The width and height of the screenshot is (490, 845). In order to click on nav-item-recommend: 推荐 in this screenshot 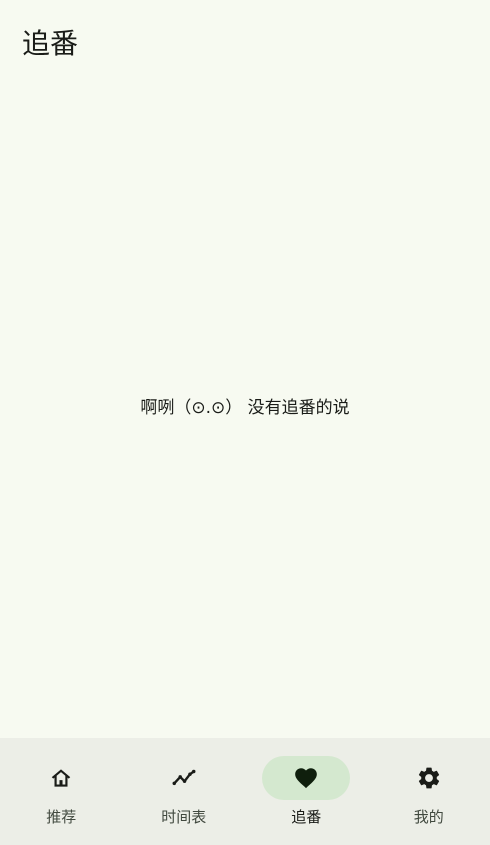, I will do `click(61, 791)`.